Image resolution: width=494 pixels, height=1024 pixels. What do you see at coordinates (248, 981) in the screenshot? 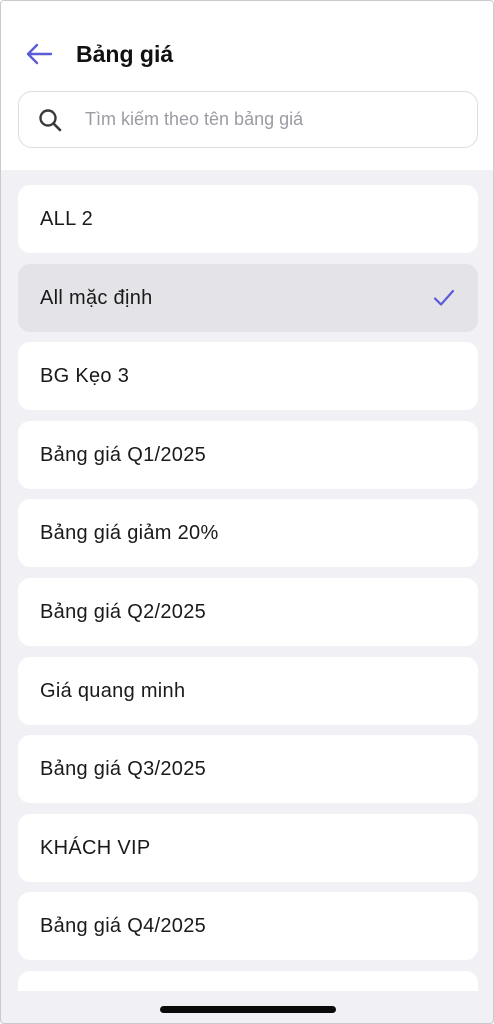
I see `list-item-partial` at bounding box center [248, 981].